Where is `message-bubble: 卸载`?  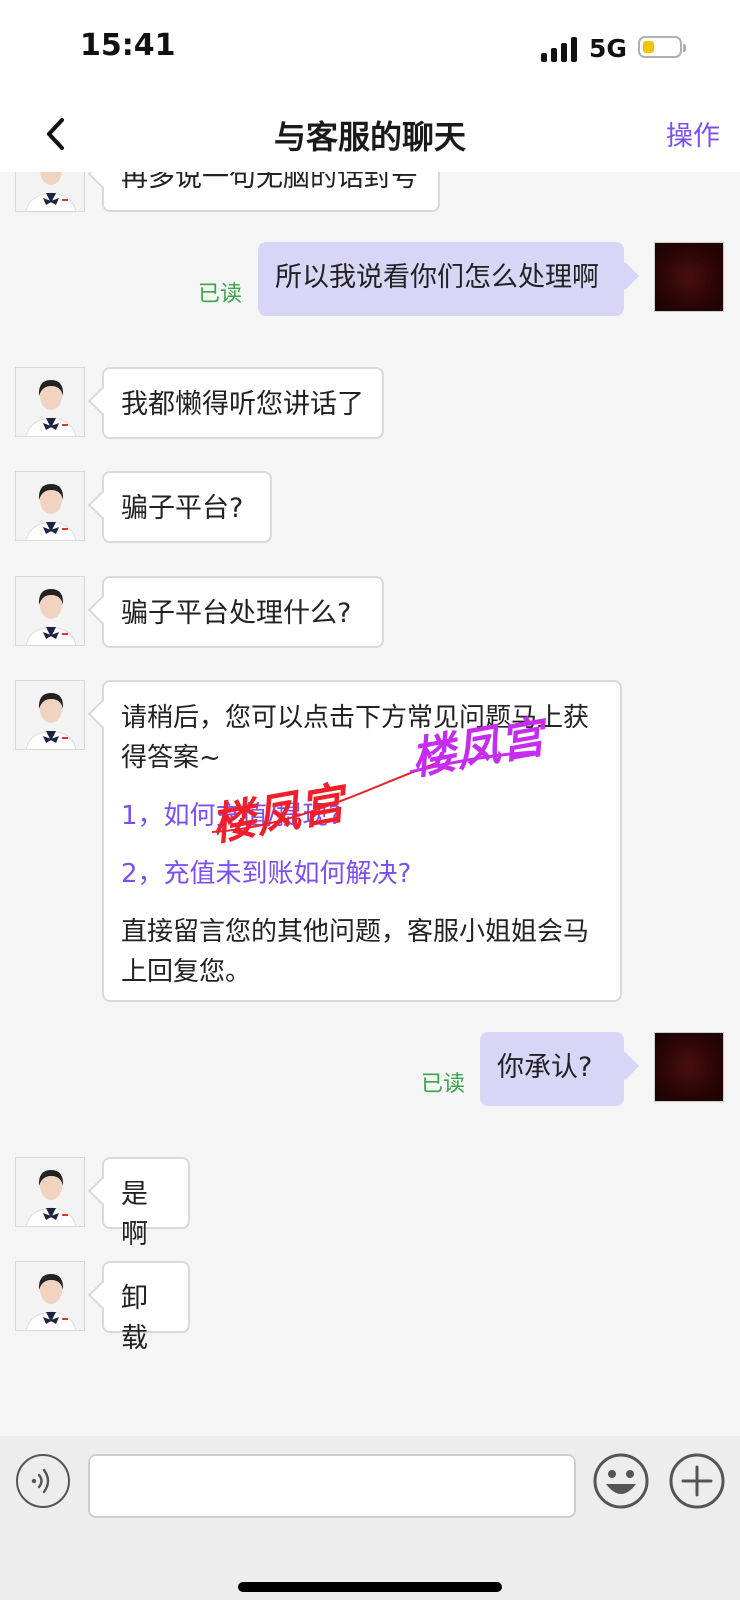 message-bubble: 卸载 is located at coordinates (146, 1307).